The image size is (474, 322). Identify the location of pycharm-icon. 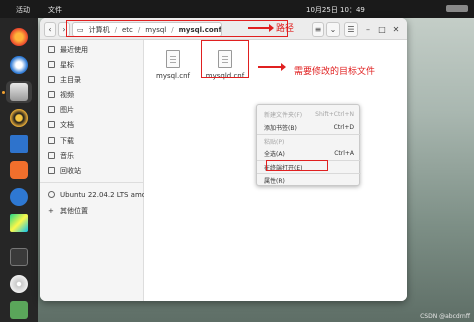
(19, 223).